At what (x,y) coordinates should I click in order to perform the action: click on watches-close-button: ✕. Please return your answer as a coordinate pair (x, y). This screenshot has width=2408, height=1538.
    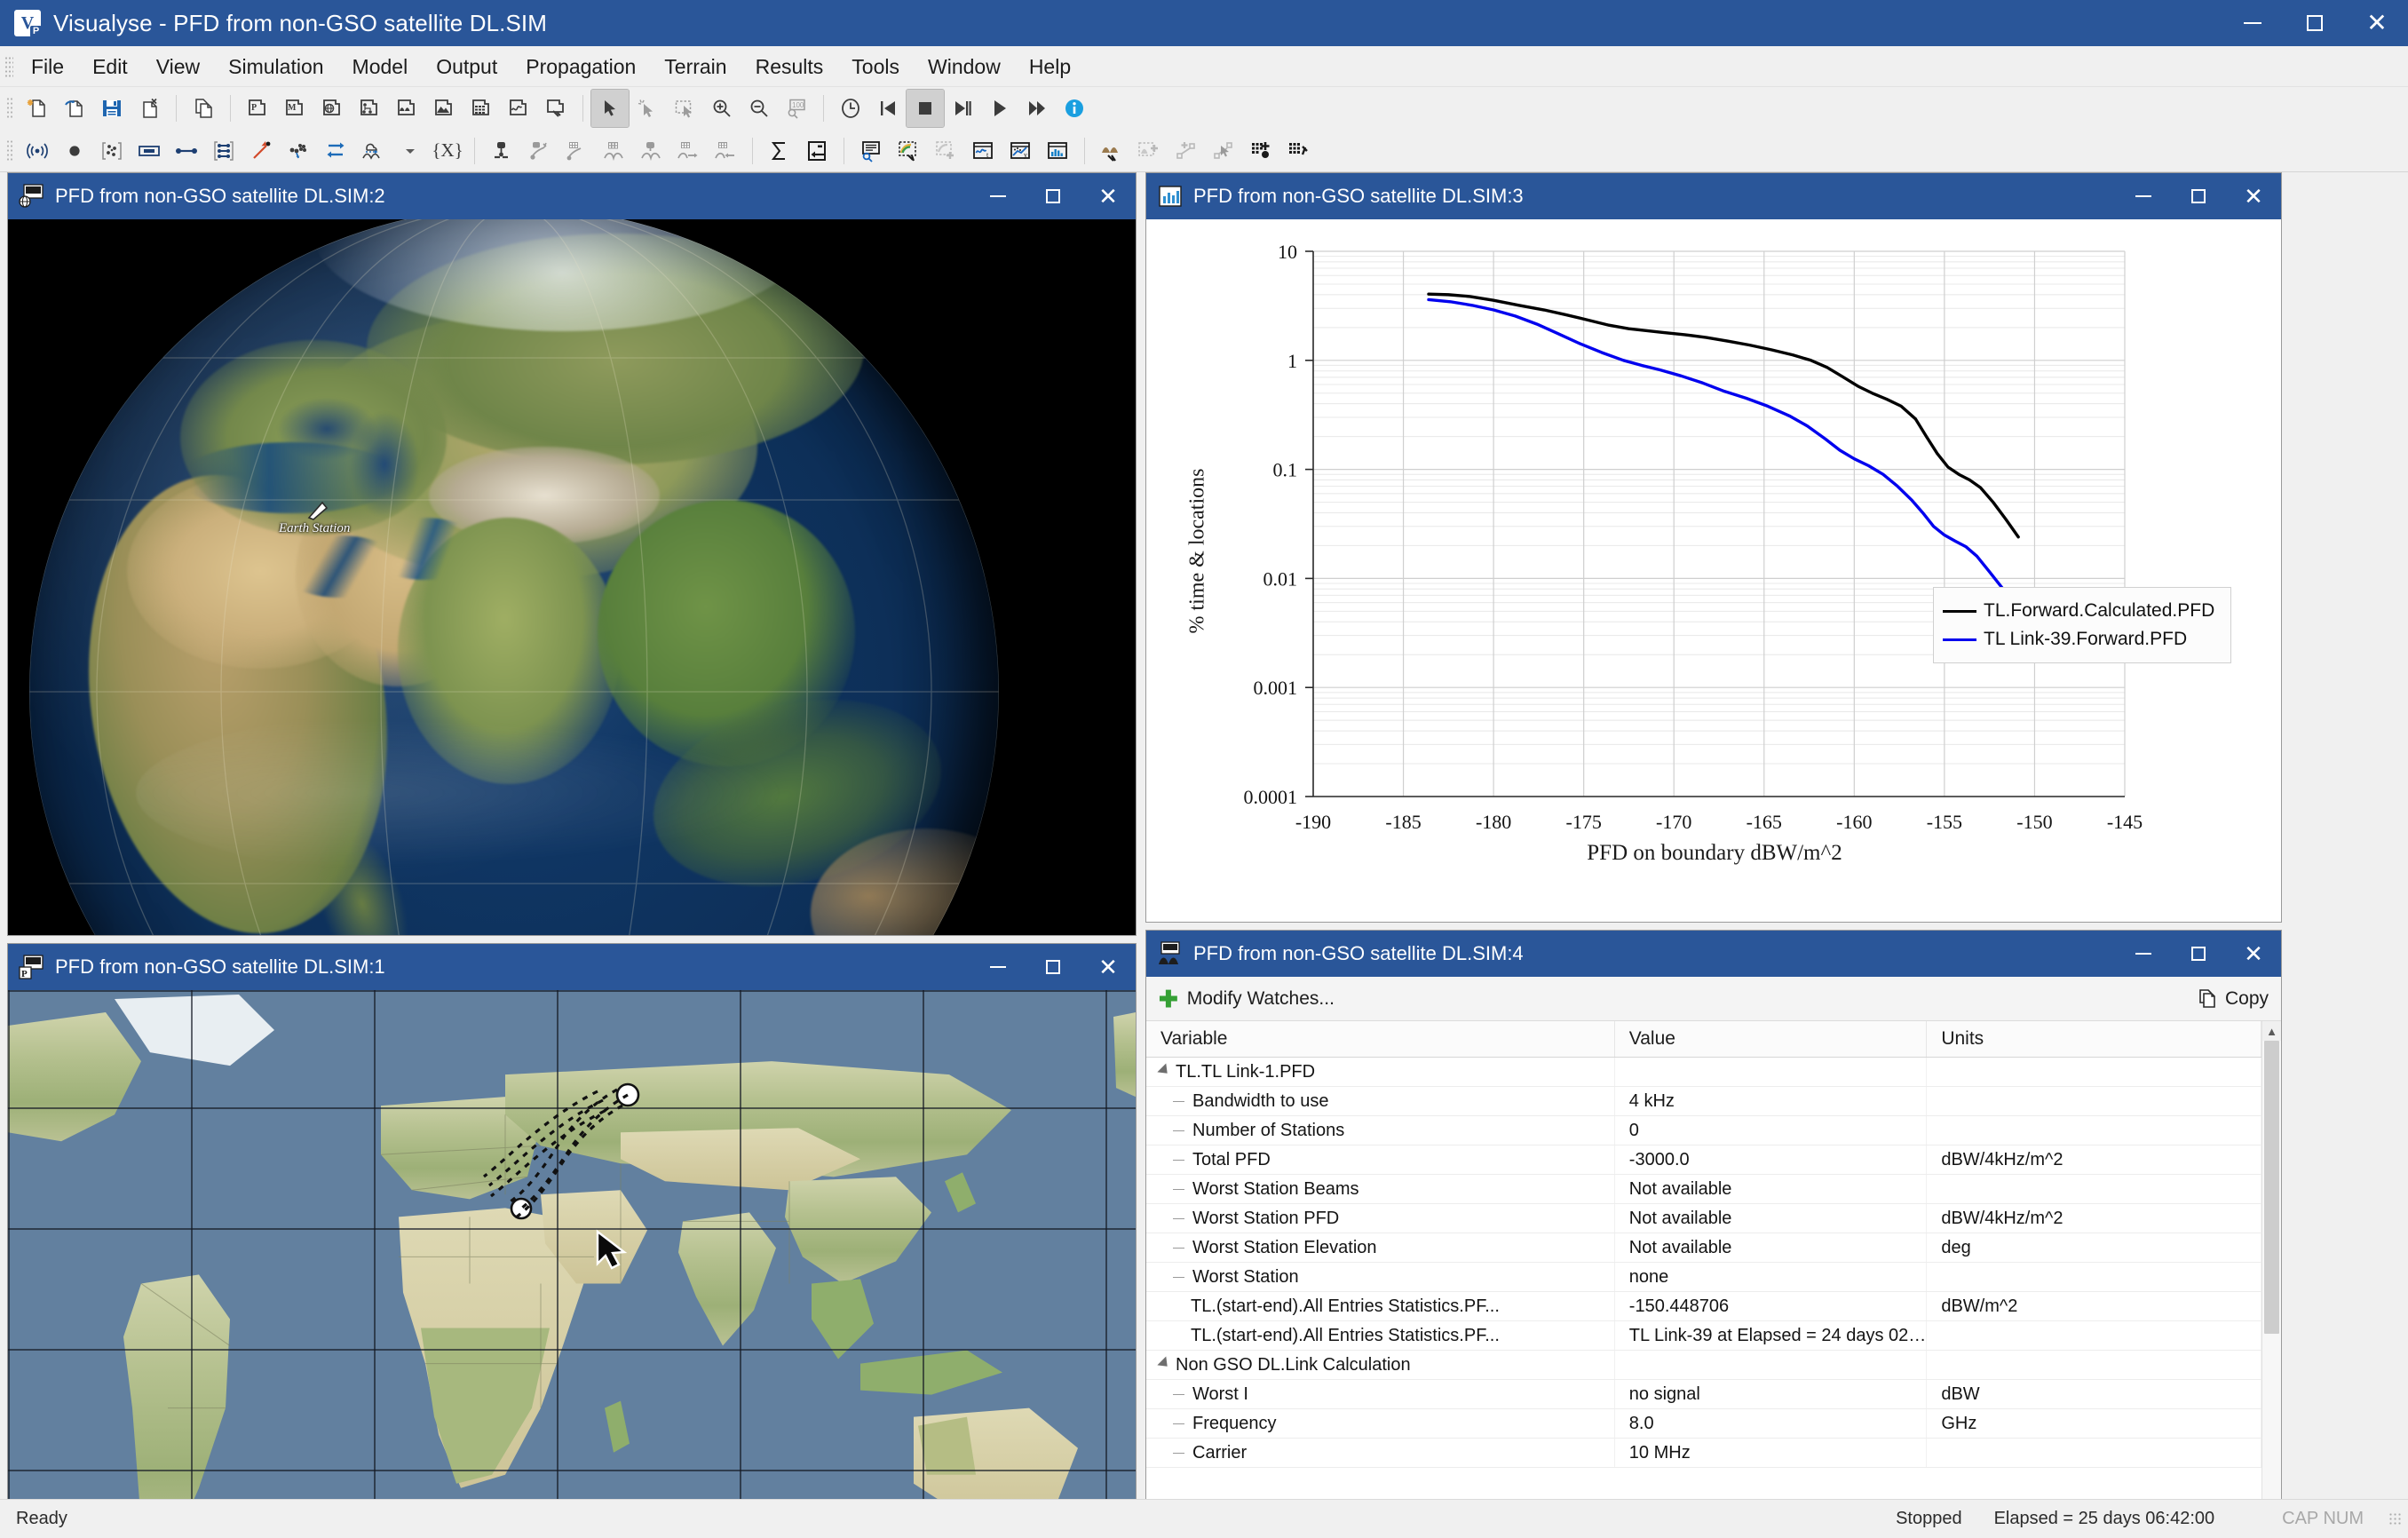
    Looking at the image, I should click on (2253, 954).